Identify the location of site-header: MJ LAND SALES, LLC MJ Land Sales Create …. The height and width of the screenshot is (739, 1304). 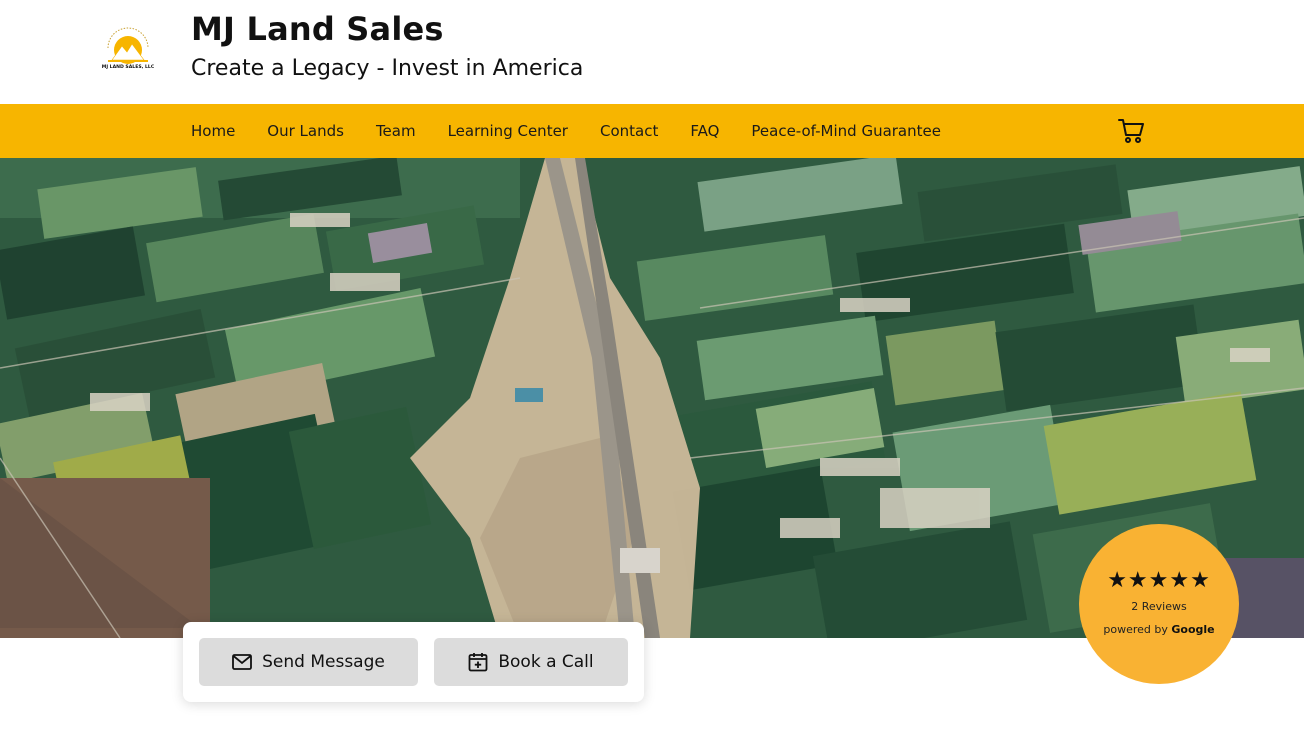
(652, 52).